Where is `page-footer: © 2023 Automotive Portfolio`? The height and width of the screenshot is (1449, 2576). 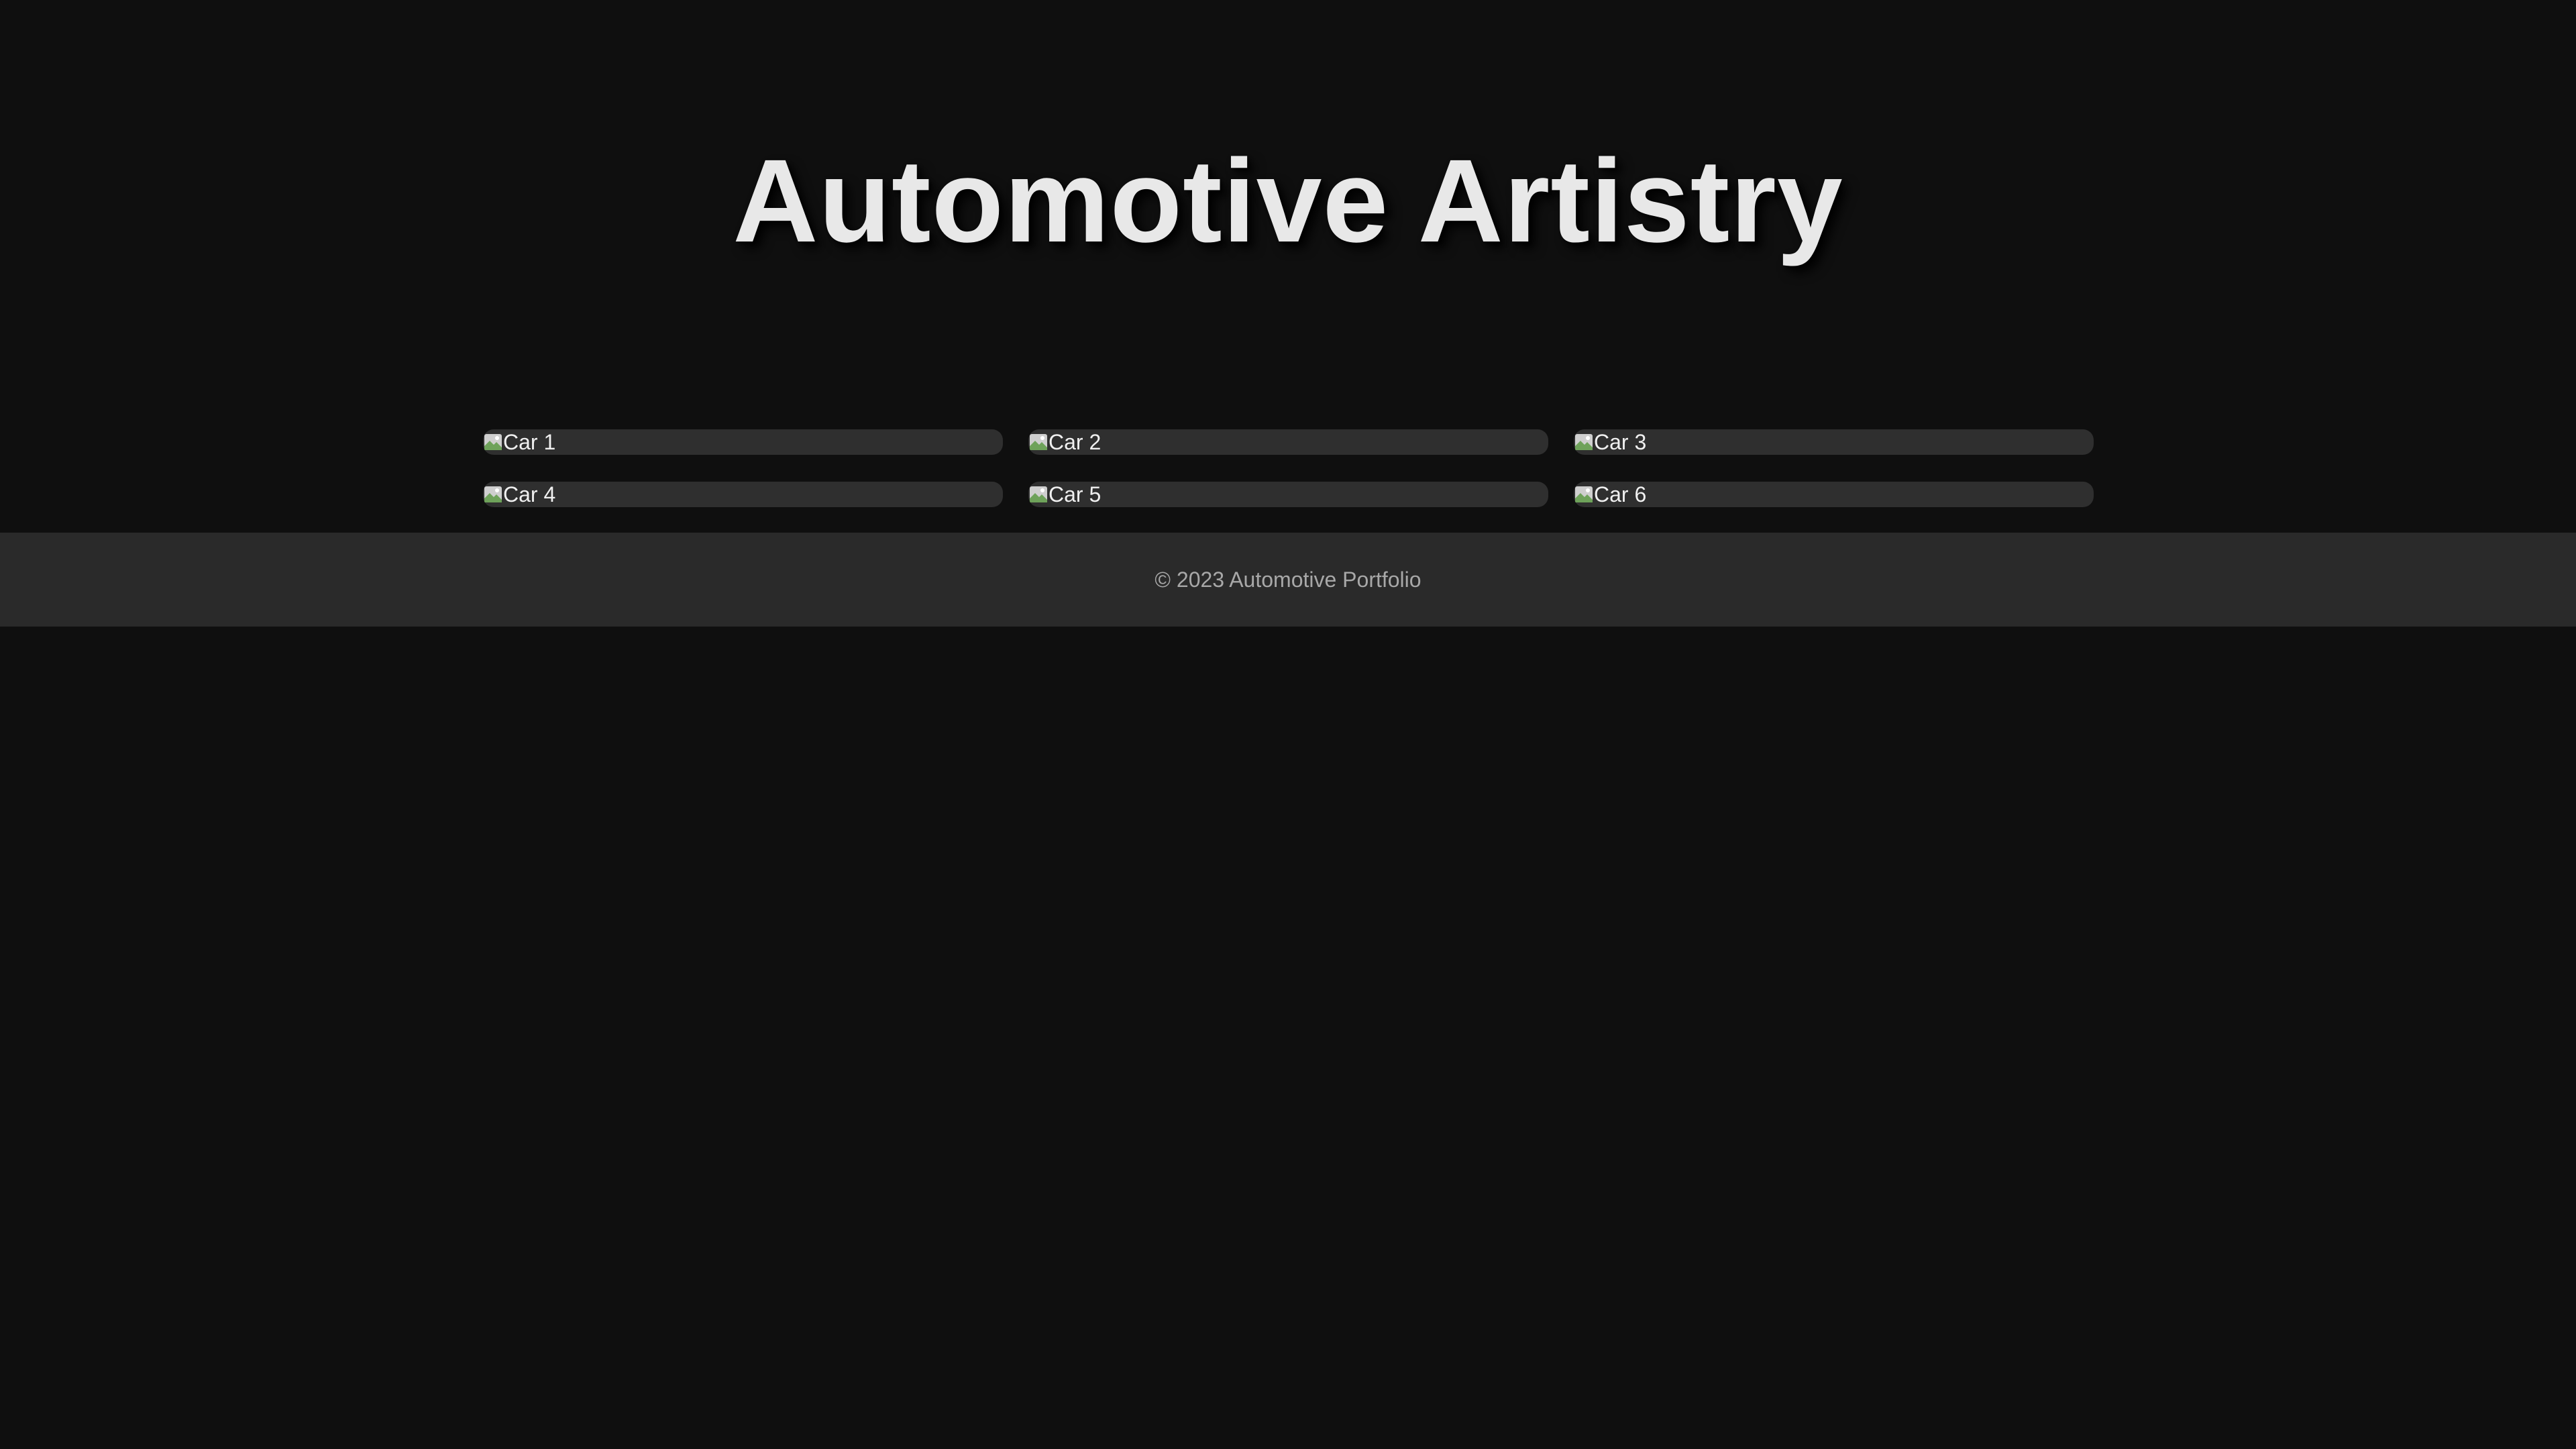
page-footer: © 2023 Automotive Portfolio is located at coordinates (1288, 580).